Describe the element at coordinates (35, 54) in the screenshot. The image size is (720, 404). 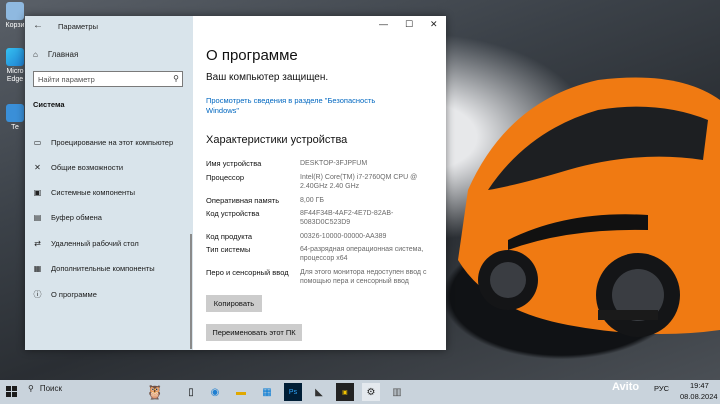
I see `home-icon: ⌂` at that location.